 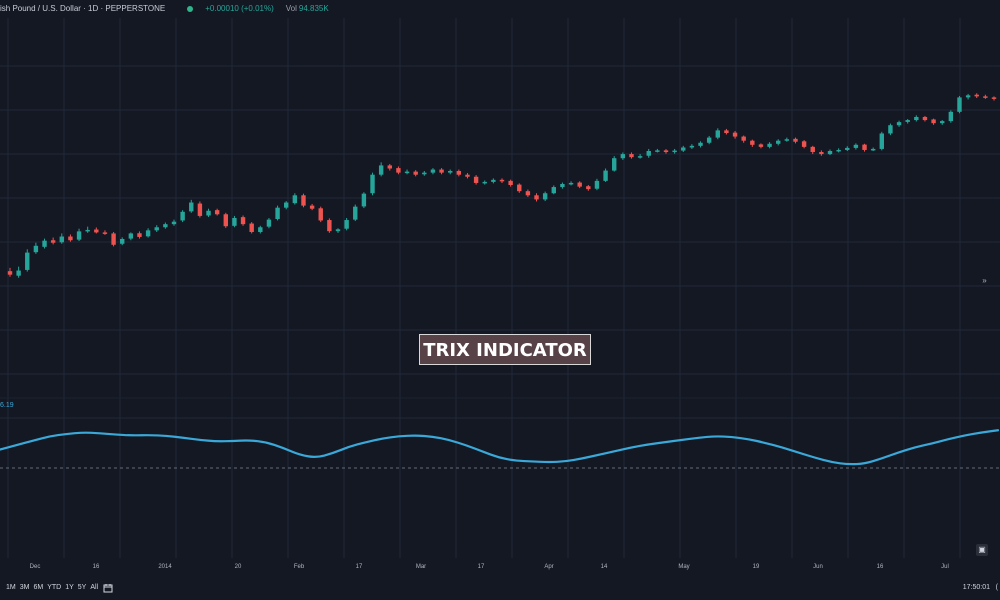 What do you see at coordinates (976, 588) in the screenshot?
I see `clock: 17:50:01` at bounding box center [976, 588].